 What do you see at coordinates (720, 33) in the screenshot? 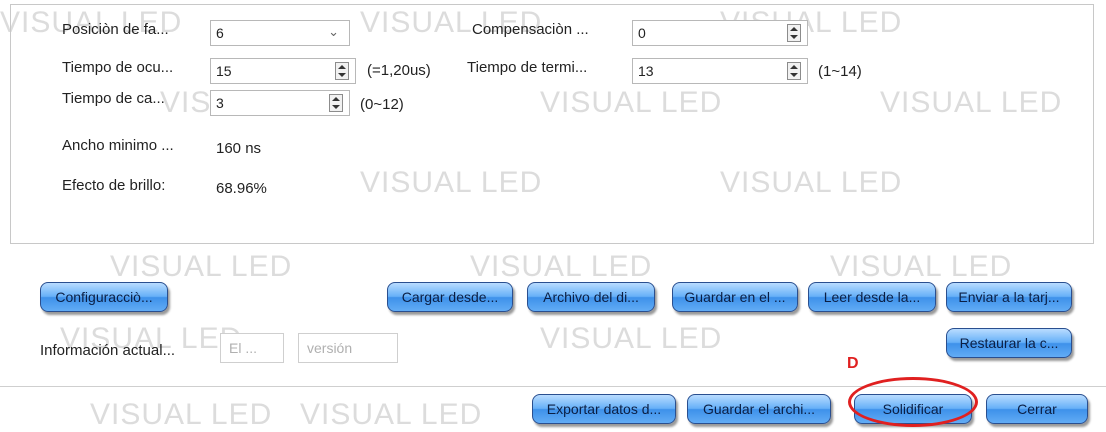
I see `compensacion-spinner: 0` at bounding box center [720, 33].